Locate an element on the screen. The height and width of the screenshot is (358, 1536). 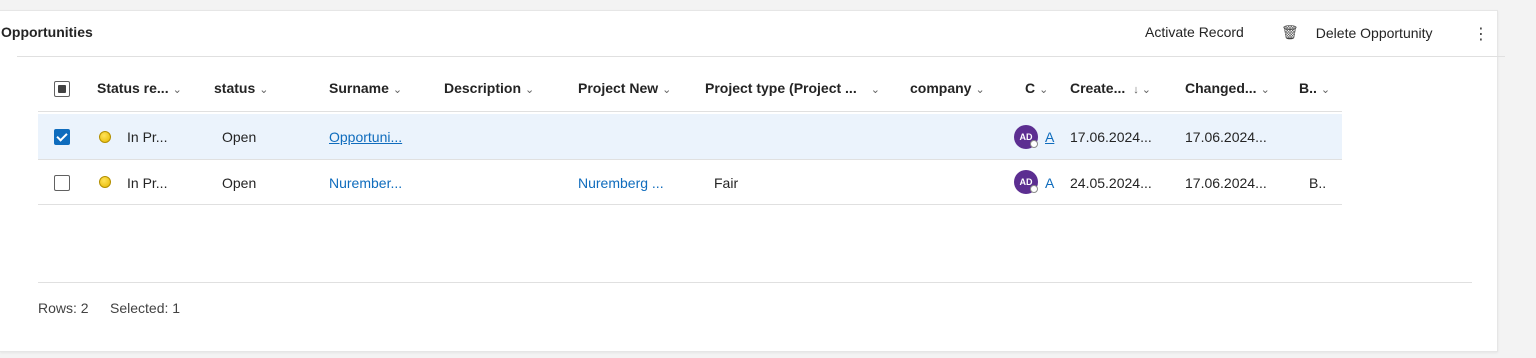
activate-record-button: Activate Record is located at coordinates (1194, 32).